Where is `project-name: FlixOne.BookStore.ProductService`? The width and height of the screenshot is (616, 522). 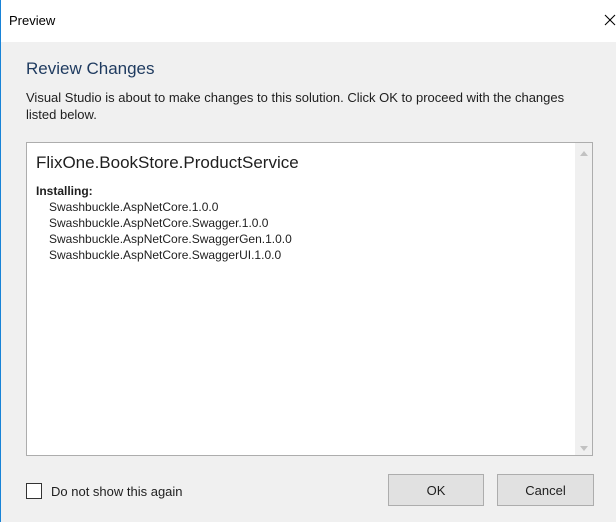 project-name: FlixOne.BookStore.ProductService is located at coordinates (167, 162).